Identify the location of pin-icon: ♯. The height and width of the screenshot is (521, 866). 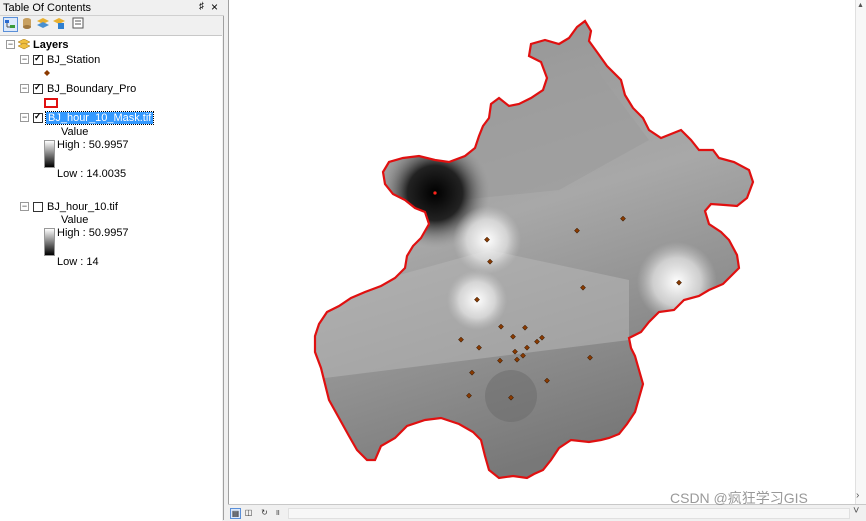
(201, 6).